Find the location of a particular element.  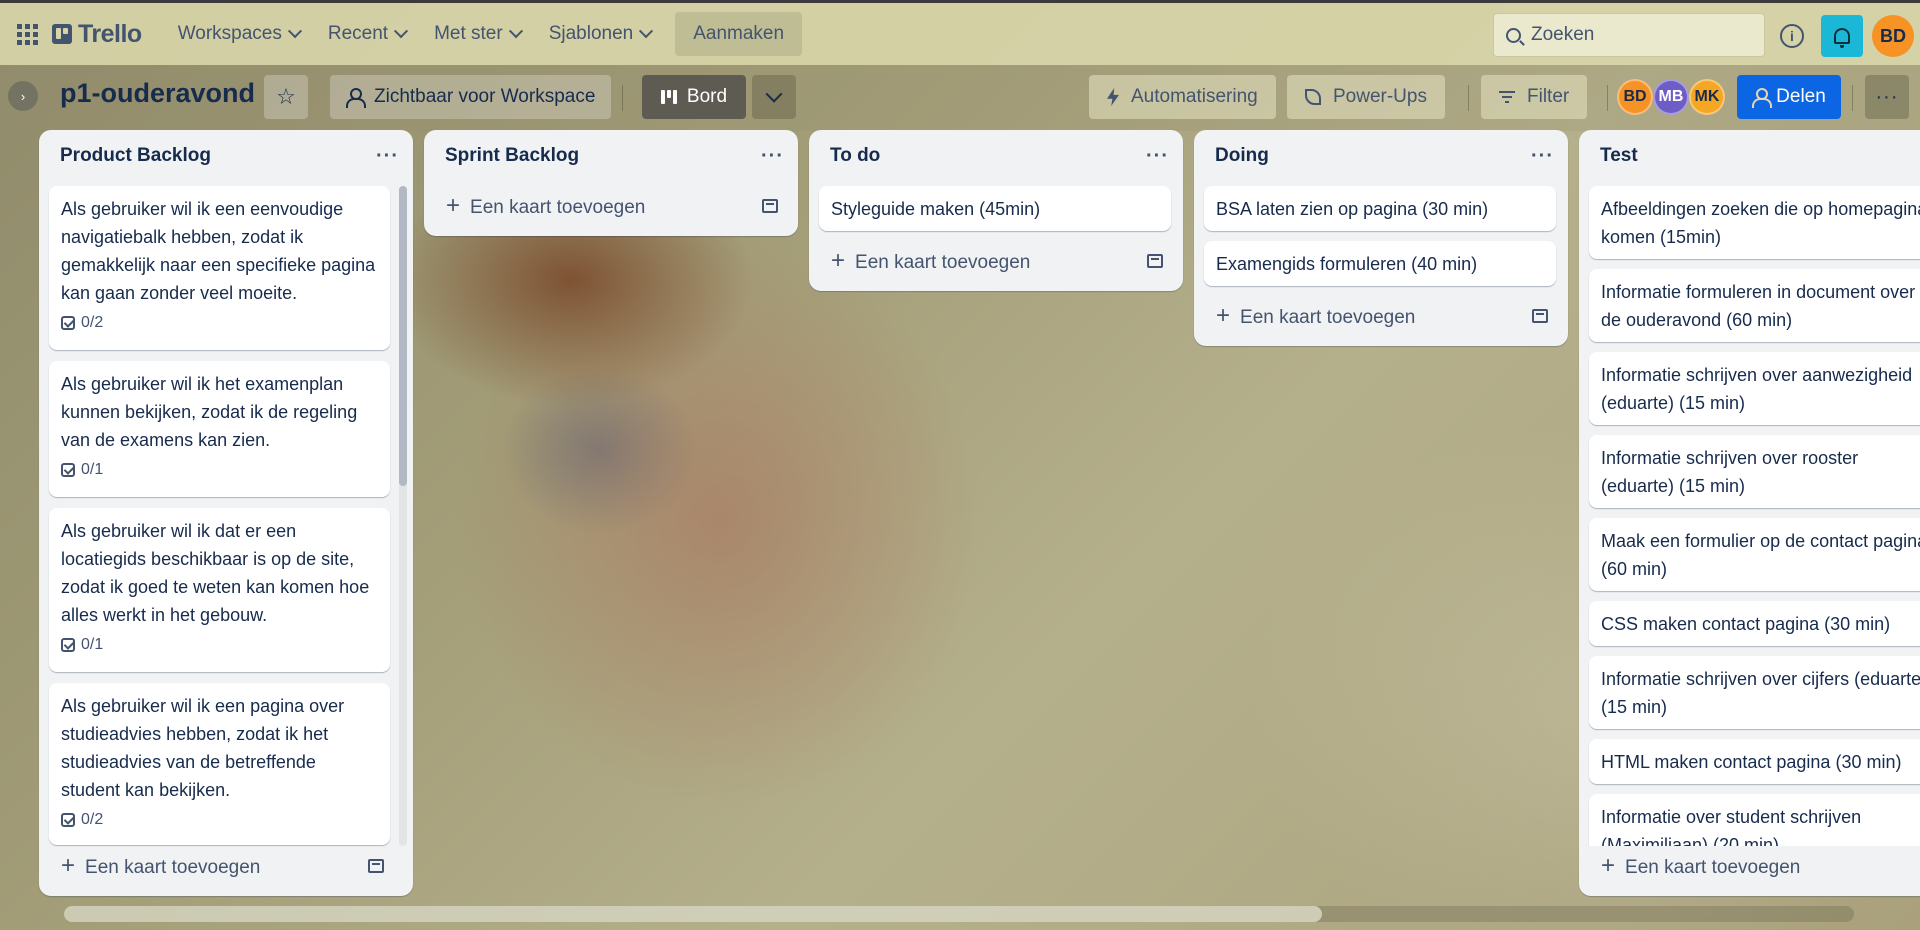

list-header: To do ··· is located at coordinates (996, 156).